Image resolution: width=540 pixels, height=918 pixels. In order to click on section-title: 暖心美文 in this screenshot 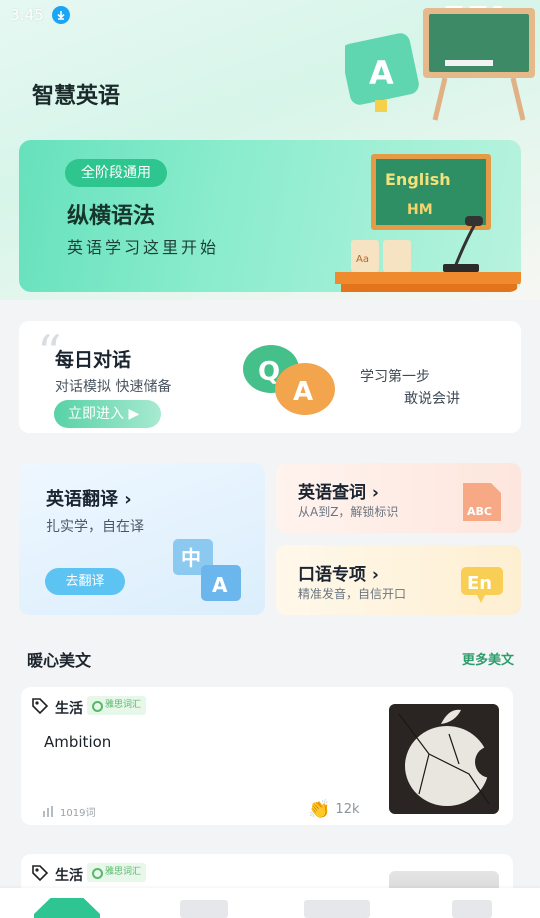, I will do `click(59, 660)`.